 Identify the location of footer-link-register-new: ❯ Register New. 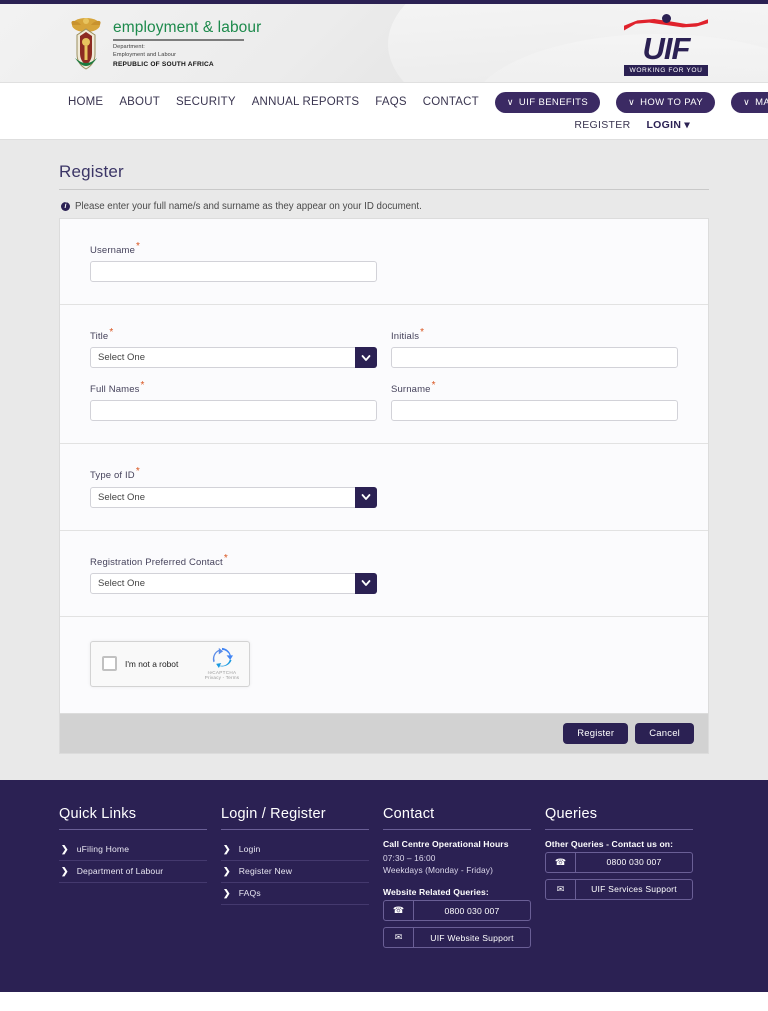
(295, 872).